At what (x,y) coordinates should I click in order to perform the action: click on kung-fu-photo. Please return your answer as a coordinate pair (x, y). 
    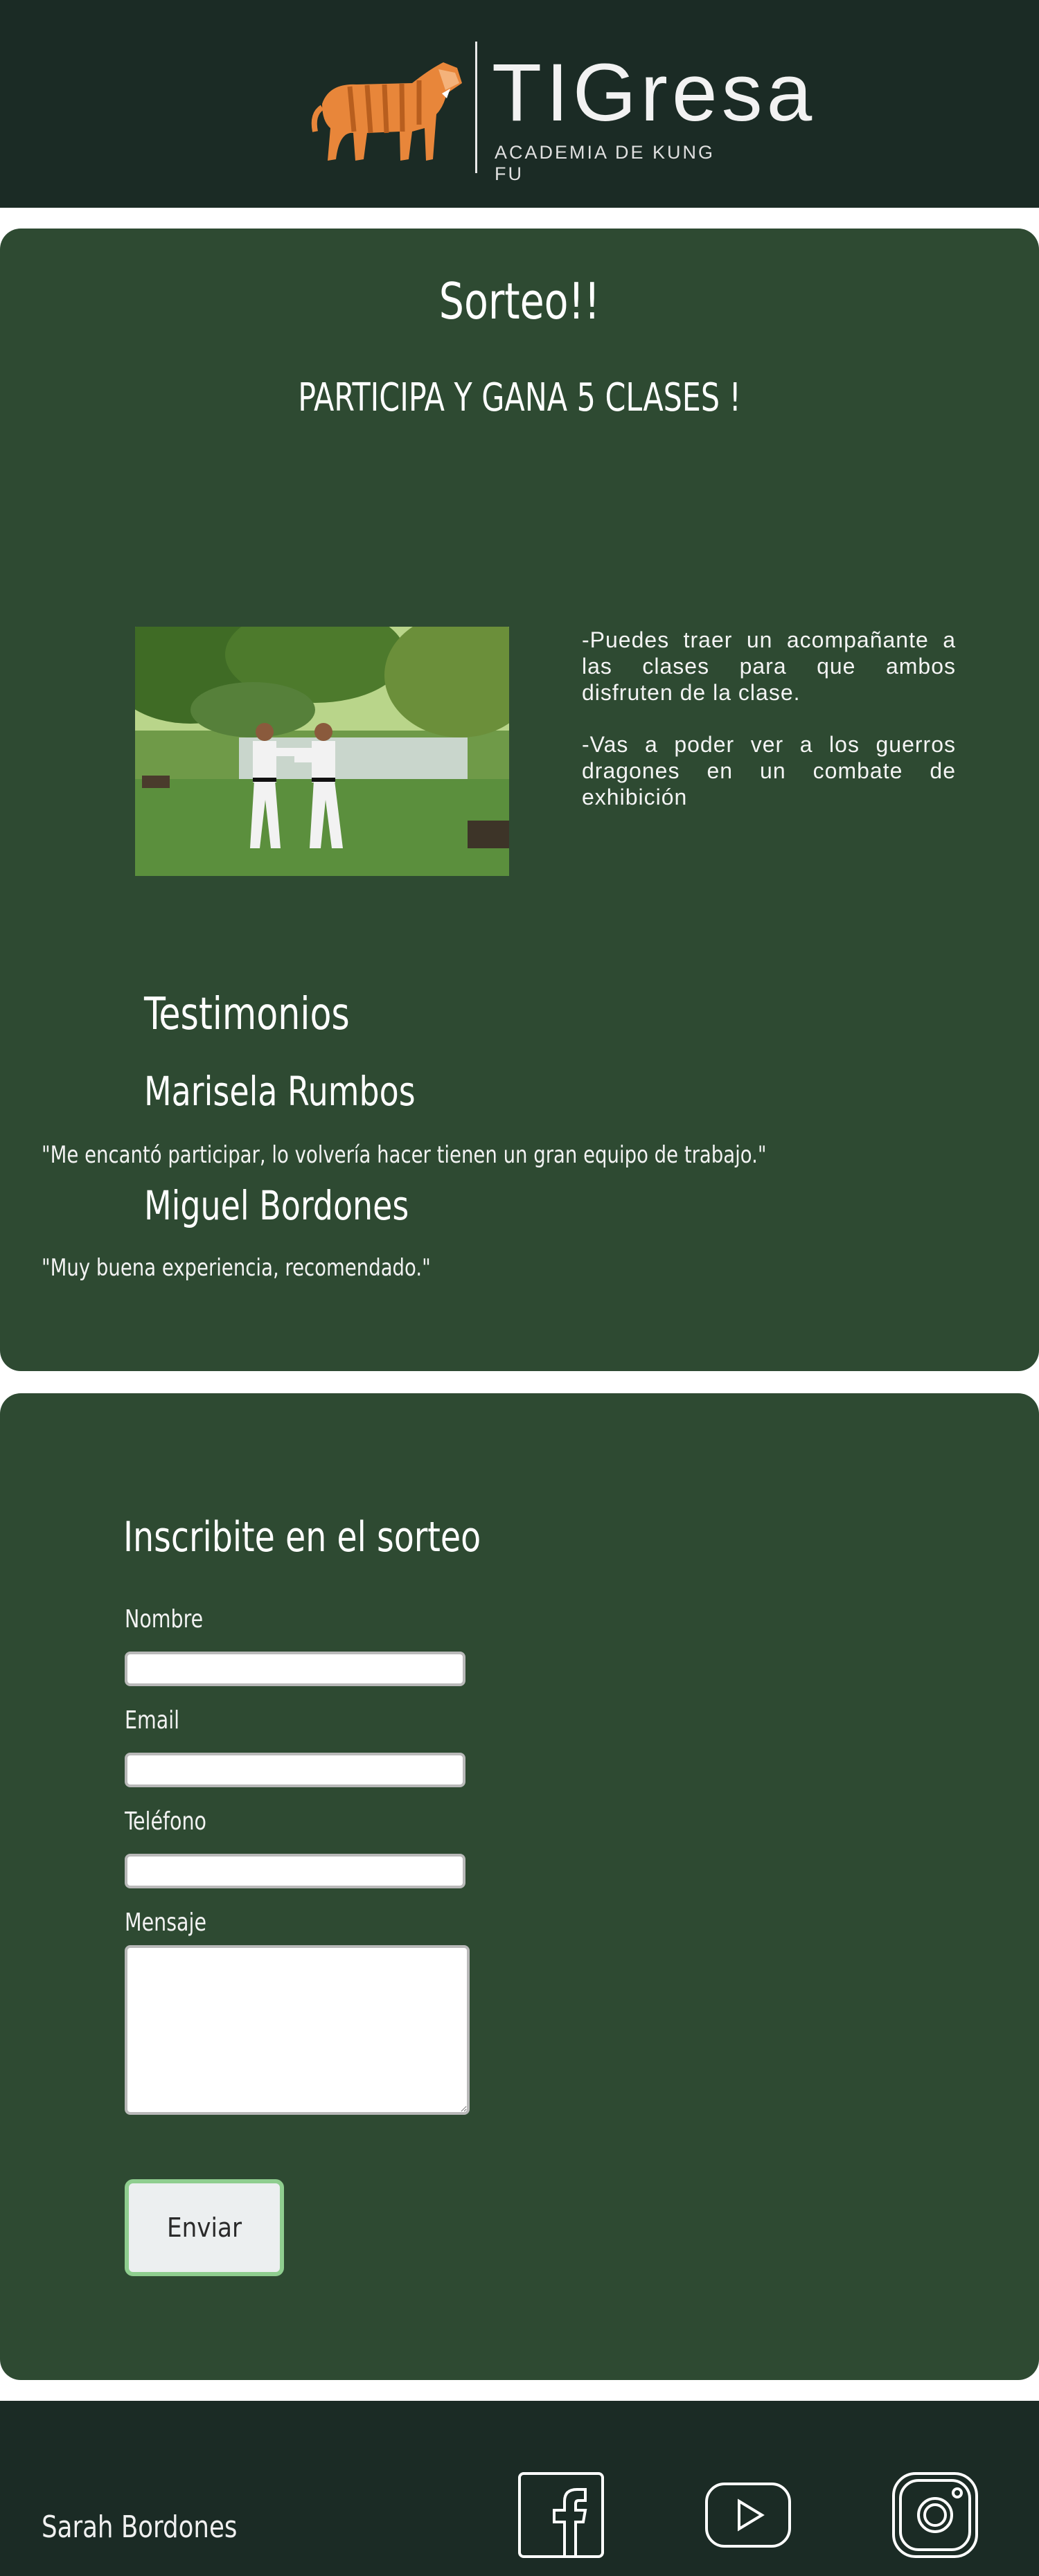
    Looking at the image, I should click on (322, 751).